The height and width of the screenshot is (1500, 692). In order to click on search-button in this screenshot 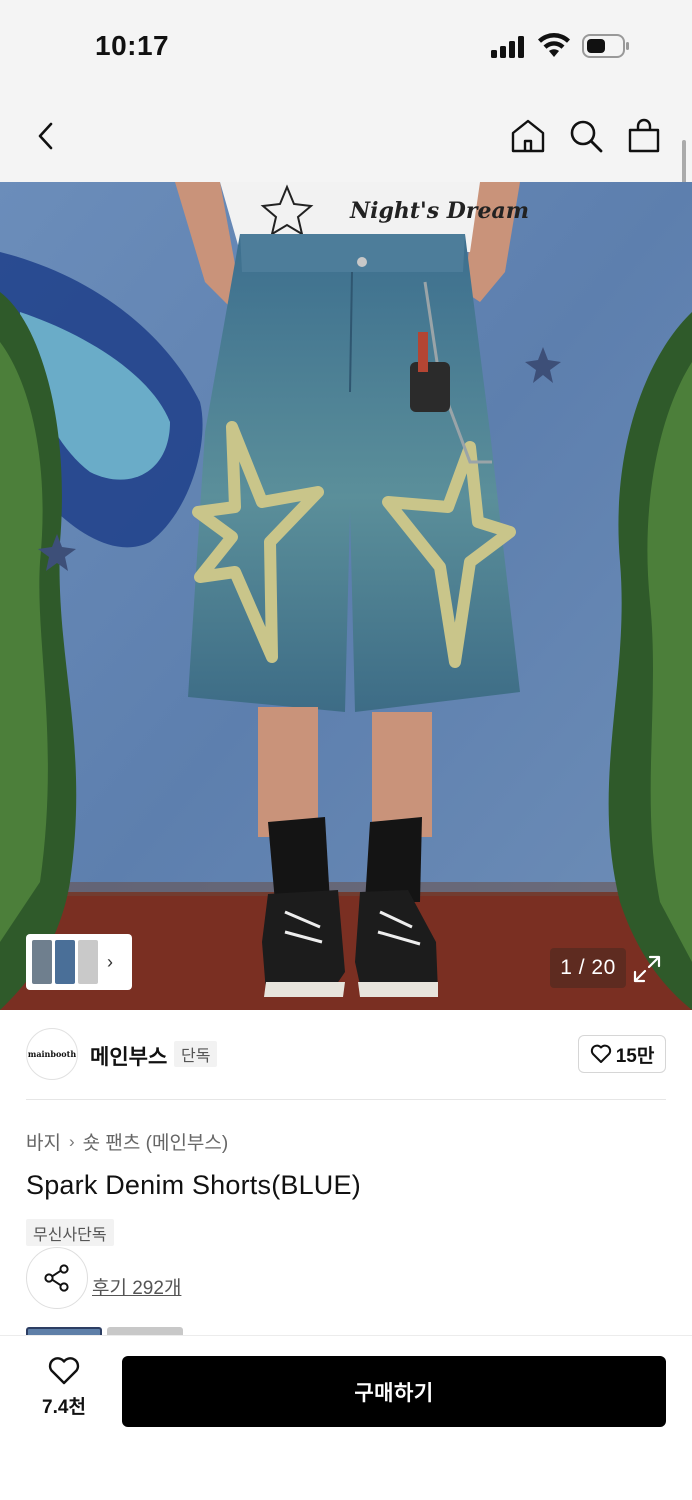, I will do `click(586, 136)`.